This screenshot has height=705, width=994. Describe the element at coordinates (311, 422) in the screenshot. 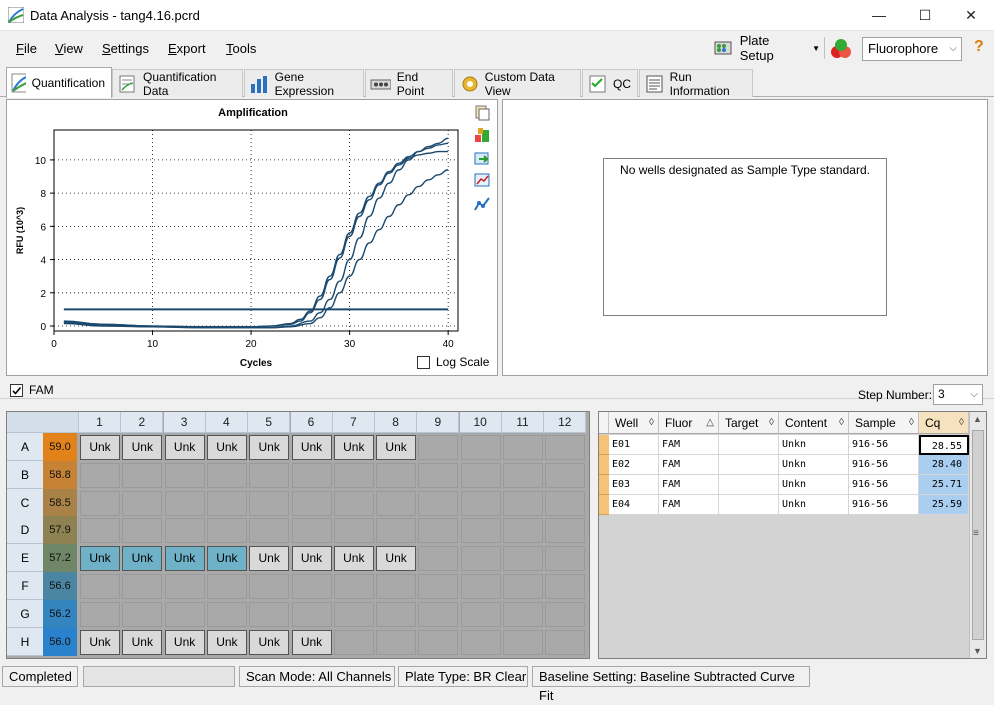

I see `column-header: 6` at that location.